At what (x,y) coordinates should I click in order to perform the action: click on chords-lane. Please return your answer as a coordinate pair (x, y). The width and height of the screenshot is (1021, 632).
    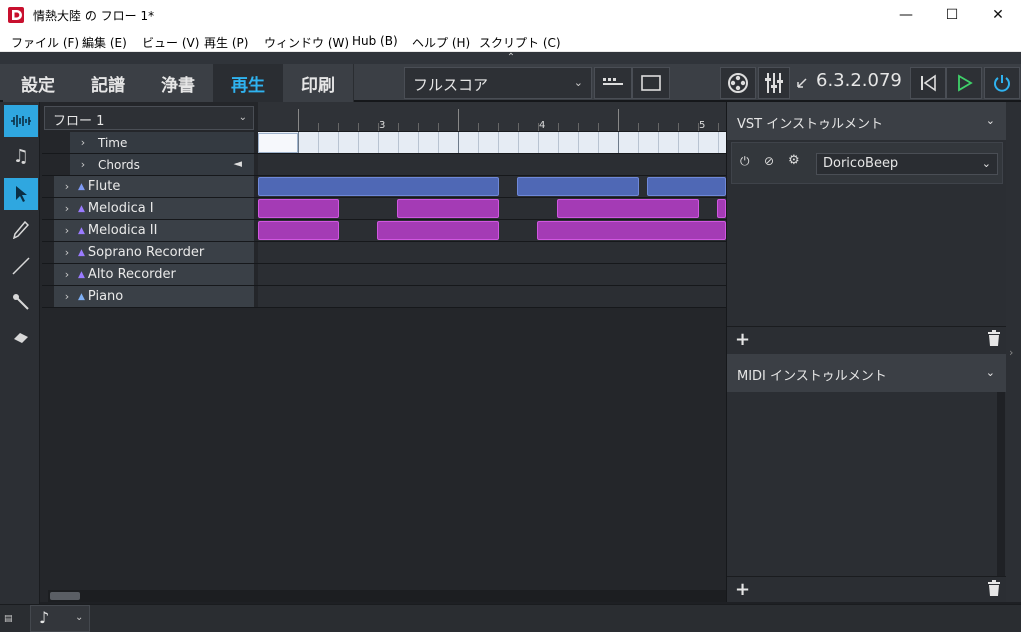
    Looking at the image, I should click on (492, 164).